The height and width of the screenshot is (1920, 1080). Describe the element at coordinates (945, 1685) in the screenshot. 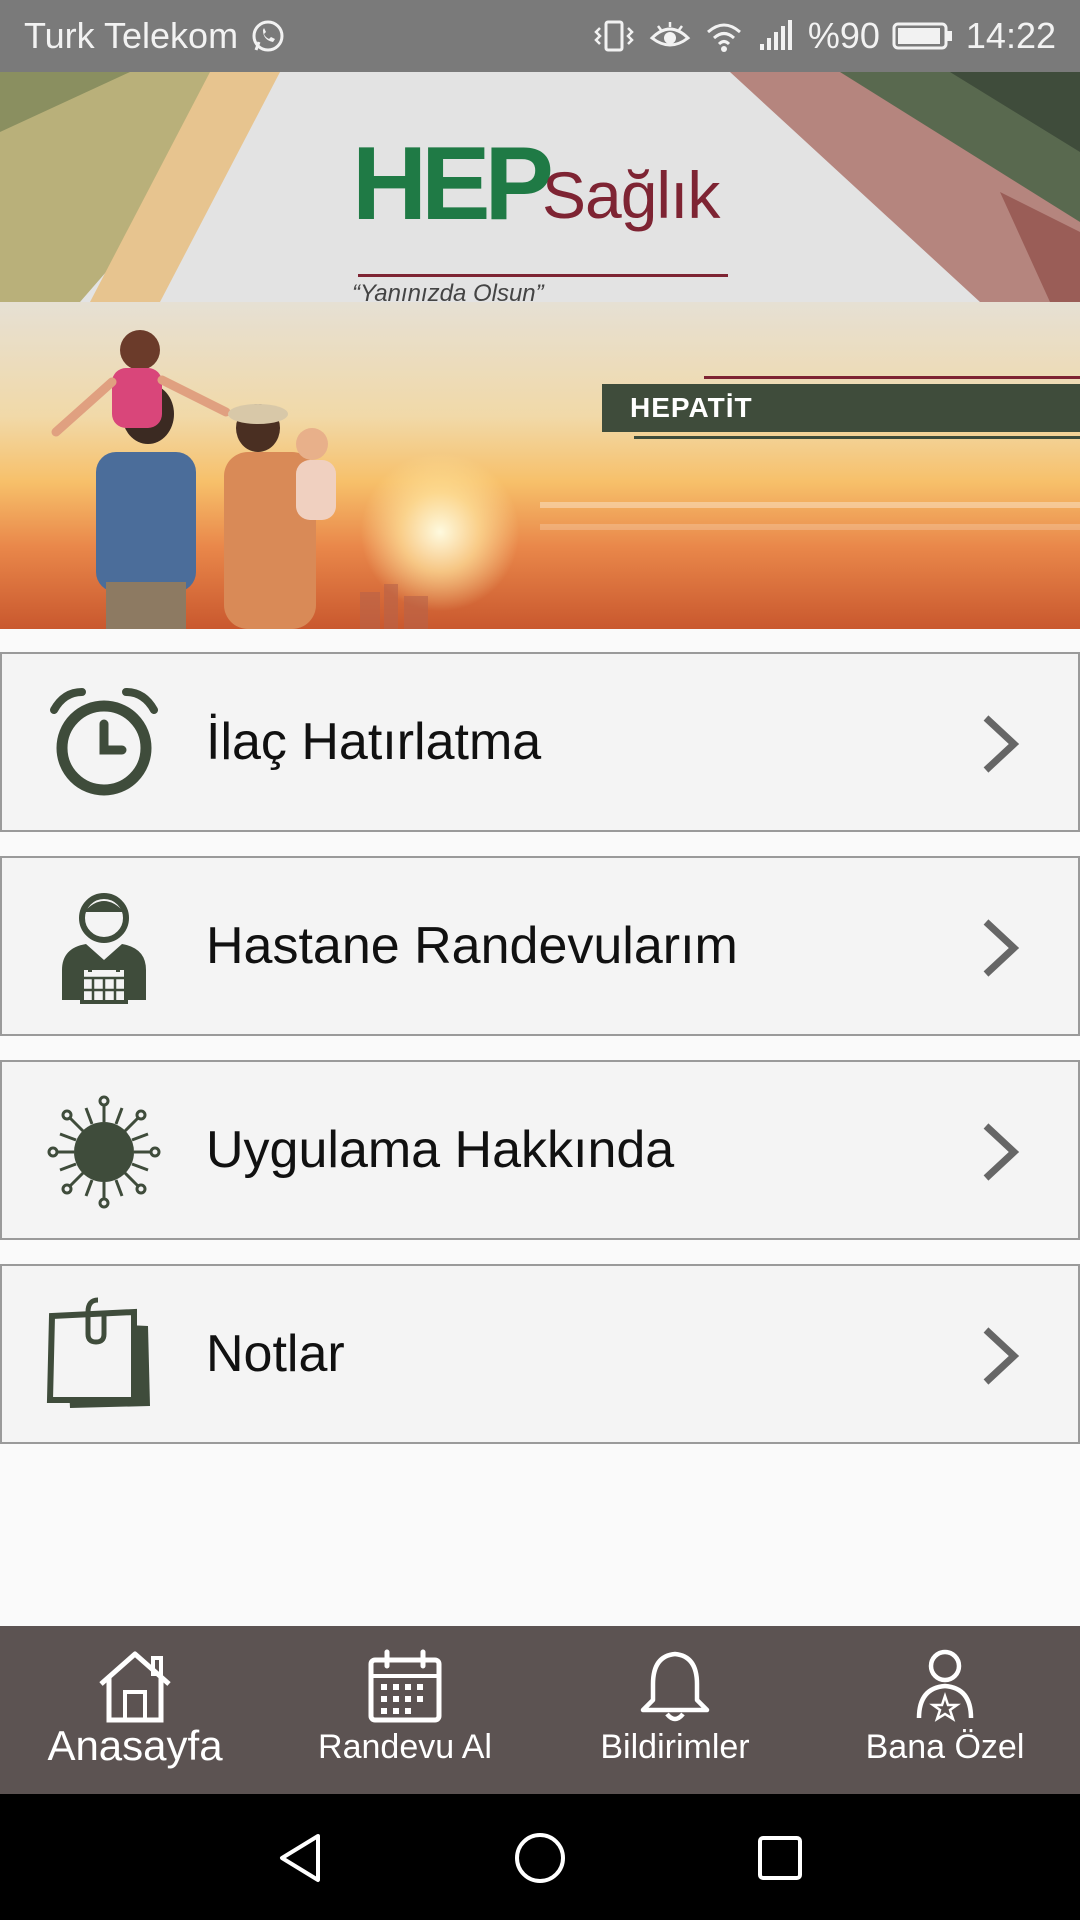

I see `user-star-icon` at that location.